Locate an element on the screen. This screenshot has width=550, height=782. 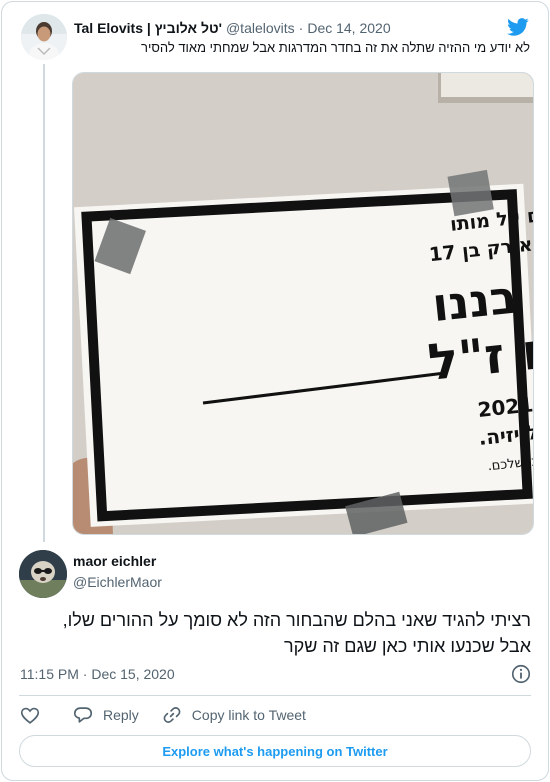
reply-button: Reply is located at coordinates (105, 715).